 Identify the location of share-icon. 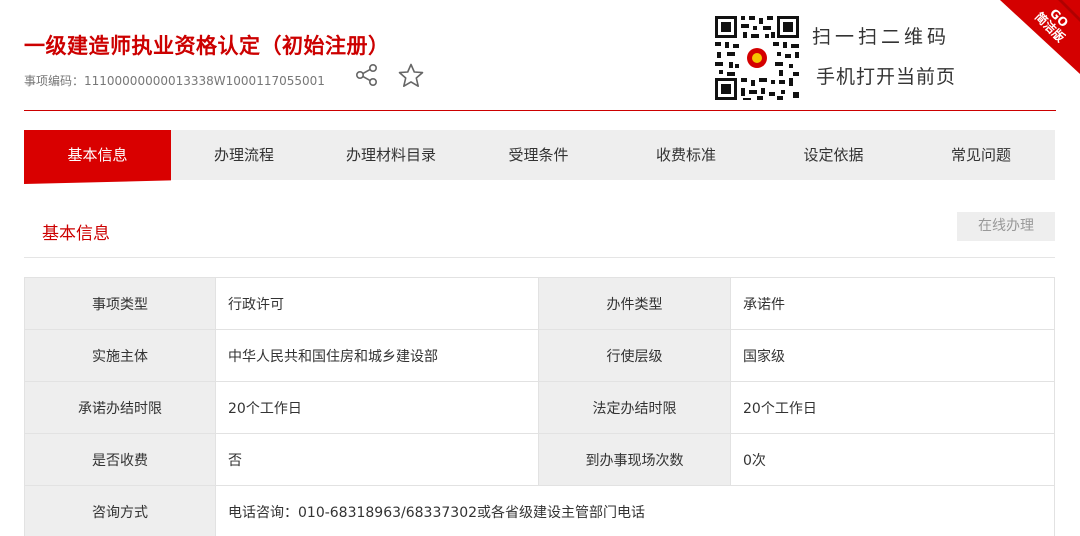
(367, 75).